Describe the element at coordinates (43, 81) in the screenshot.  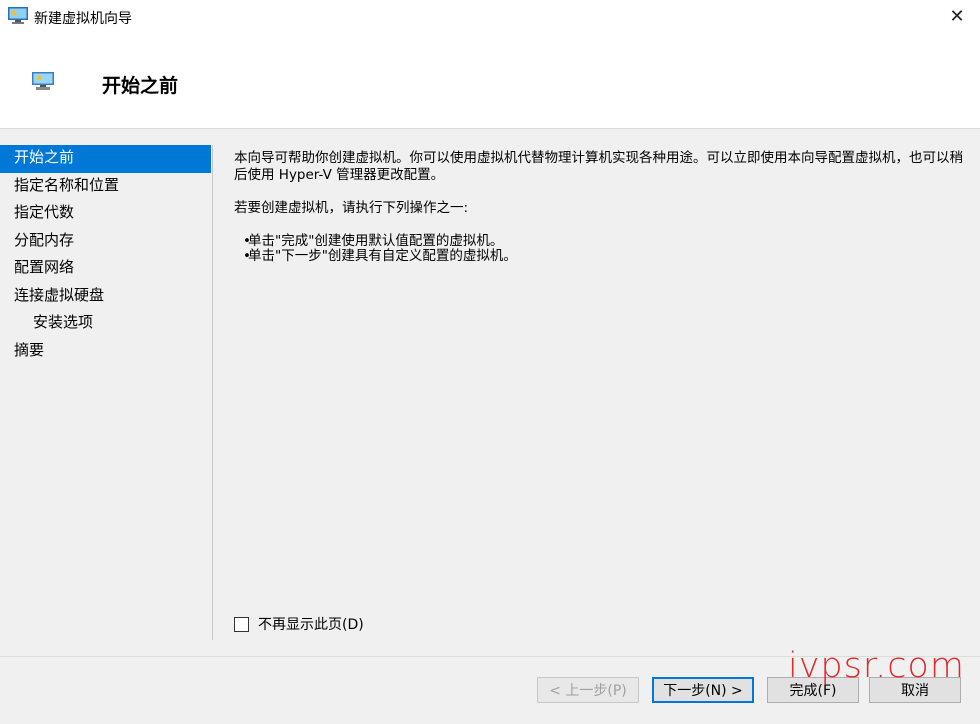
I see `virtual-machine-icon` at that location.